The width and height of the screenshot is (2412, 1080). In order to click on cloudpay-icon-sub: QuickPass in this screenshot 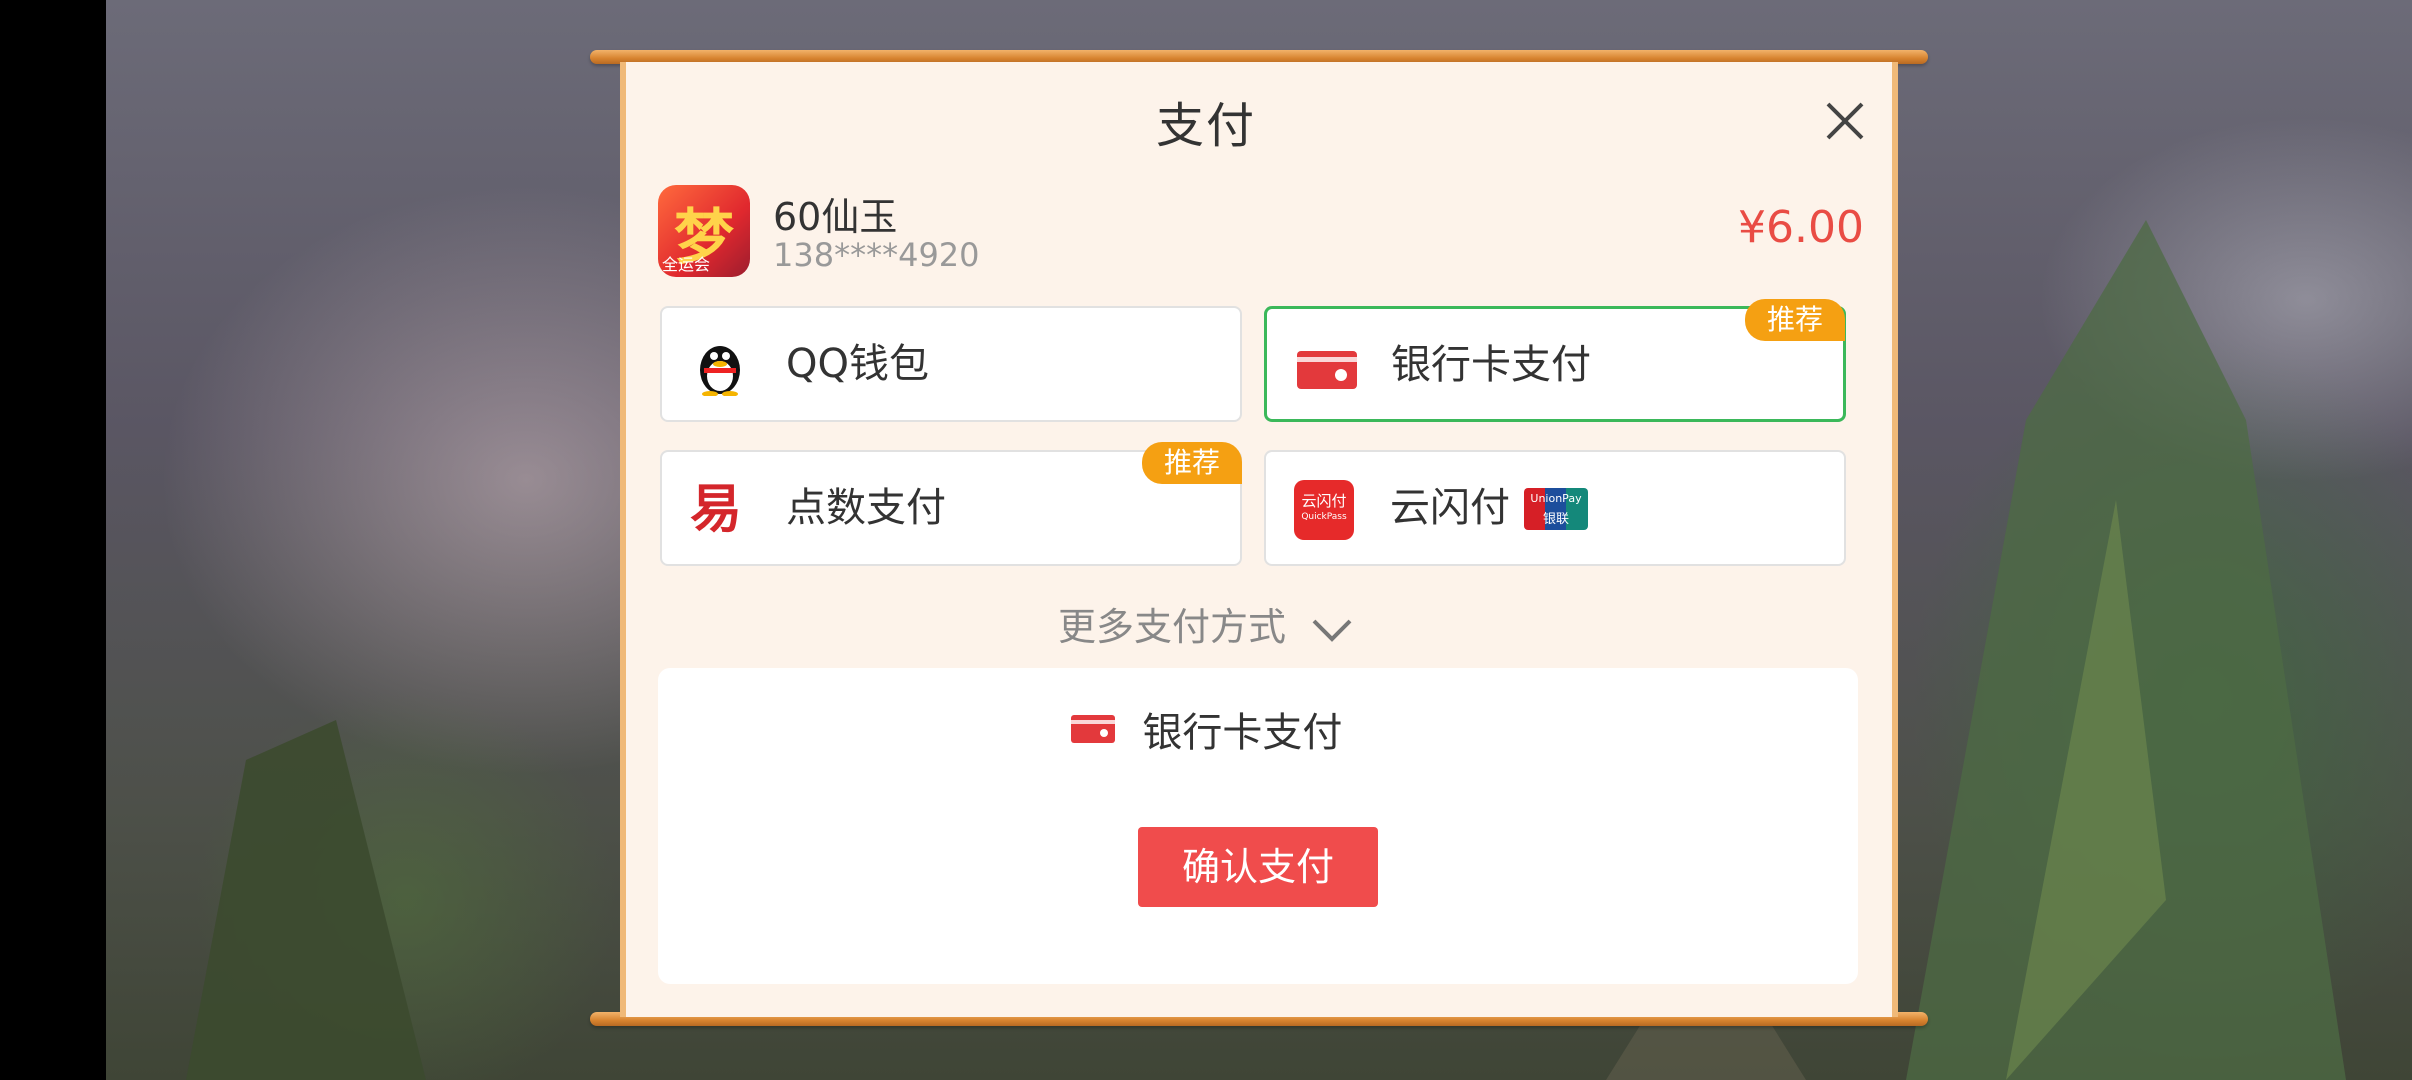, I will do `click(1324, 517)`.